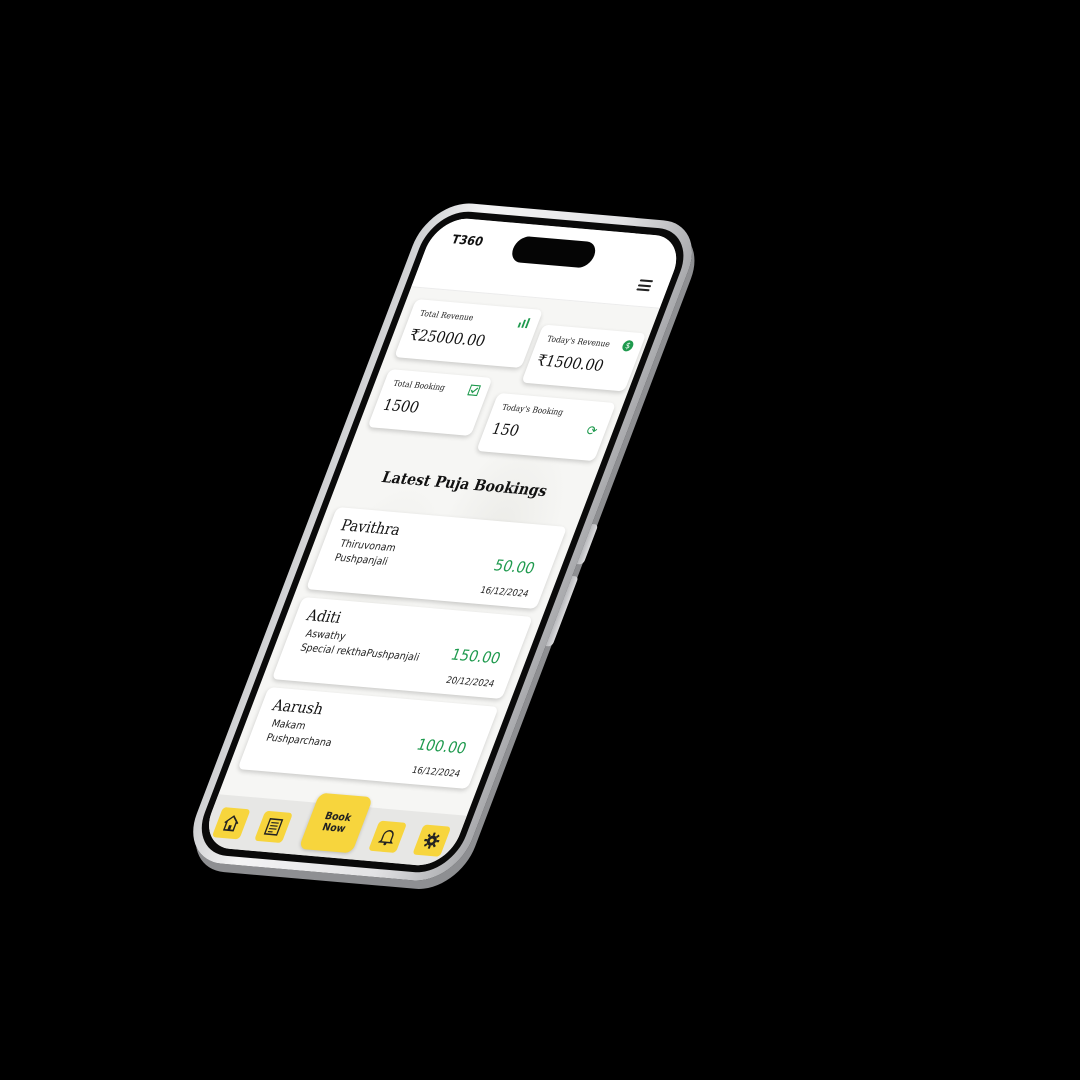  Describe the element at coordinates (523, 323) in the screenshot. I see `chart-icon` at that location.